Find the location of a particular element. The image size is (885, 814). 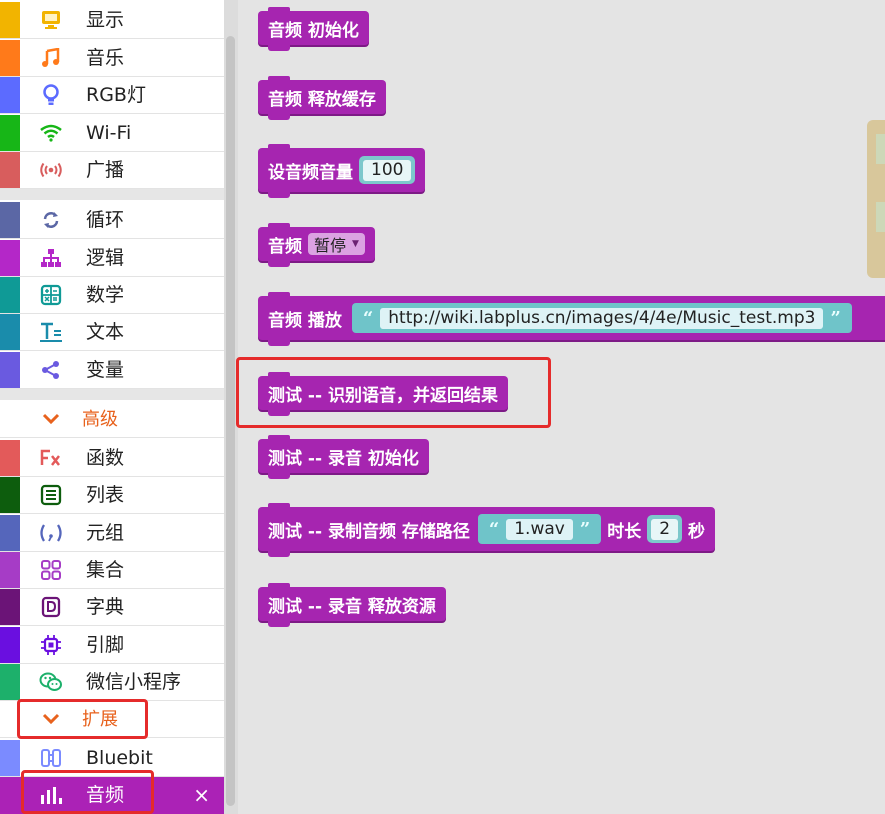

bluebit-icon is located at coordinates (51, 758).